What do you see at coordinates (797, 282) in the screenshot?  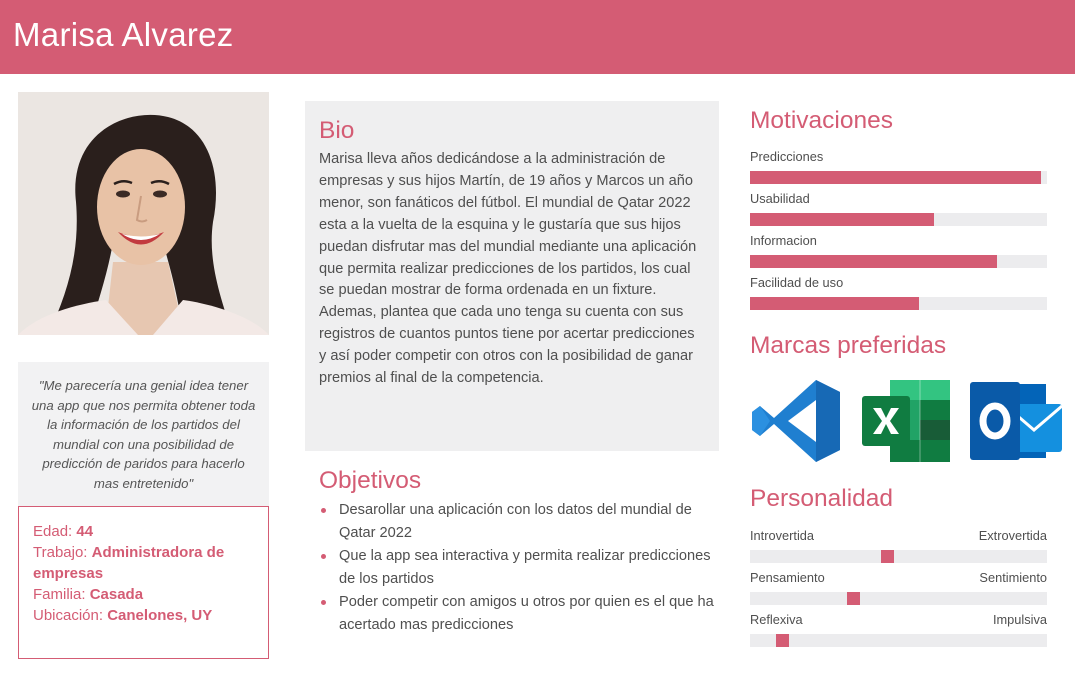 I see `motivation-label: Facilidad de uso` at bounding box center [797, 282].